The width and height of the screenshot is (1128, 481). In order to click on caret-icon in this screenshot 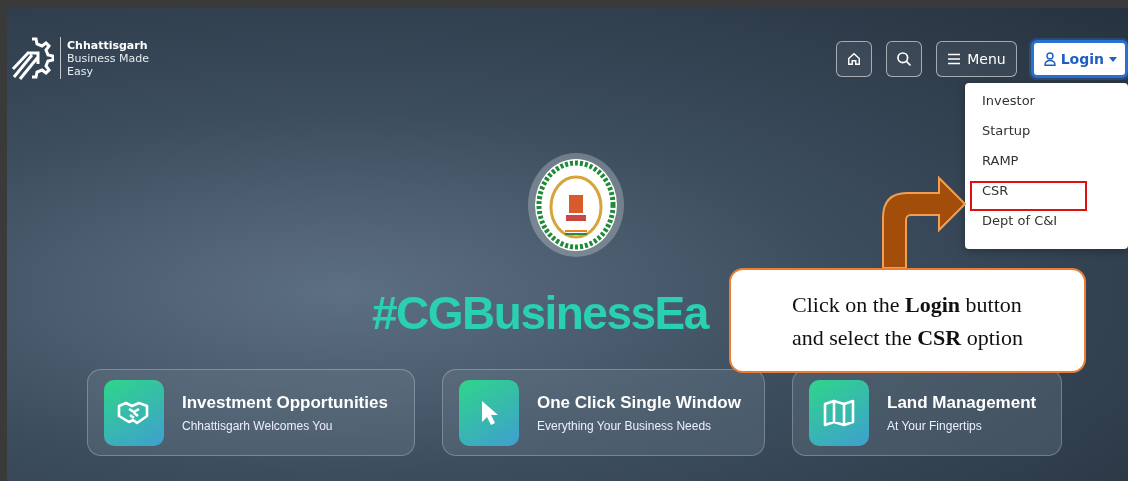, I will do `click(1113, 59)`.